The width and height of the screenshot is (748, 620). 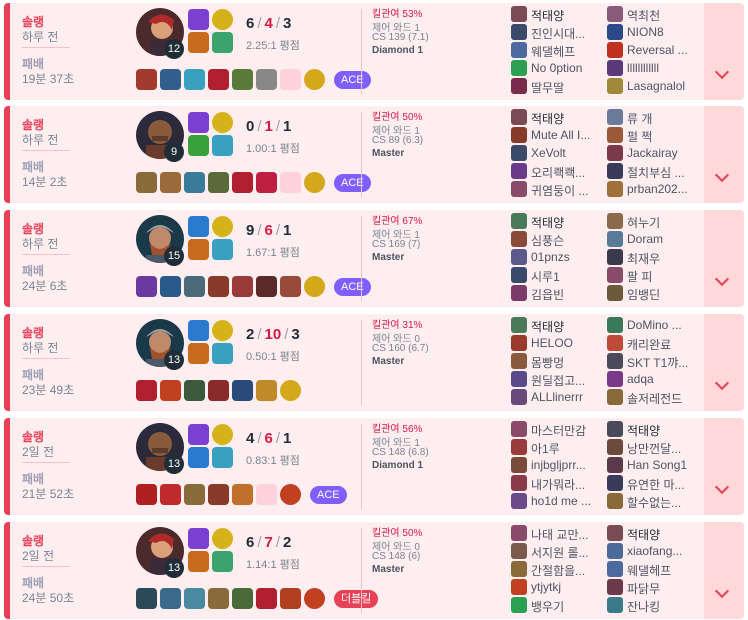 I want to click on player-name: 김읍빈, so click(x=567, y=294).